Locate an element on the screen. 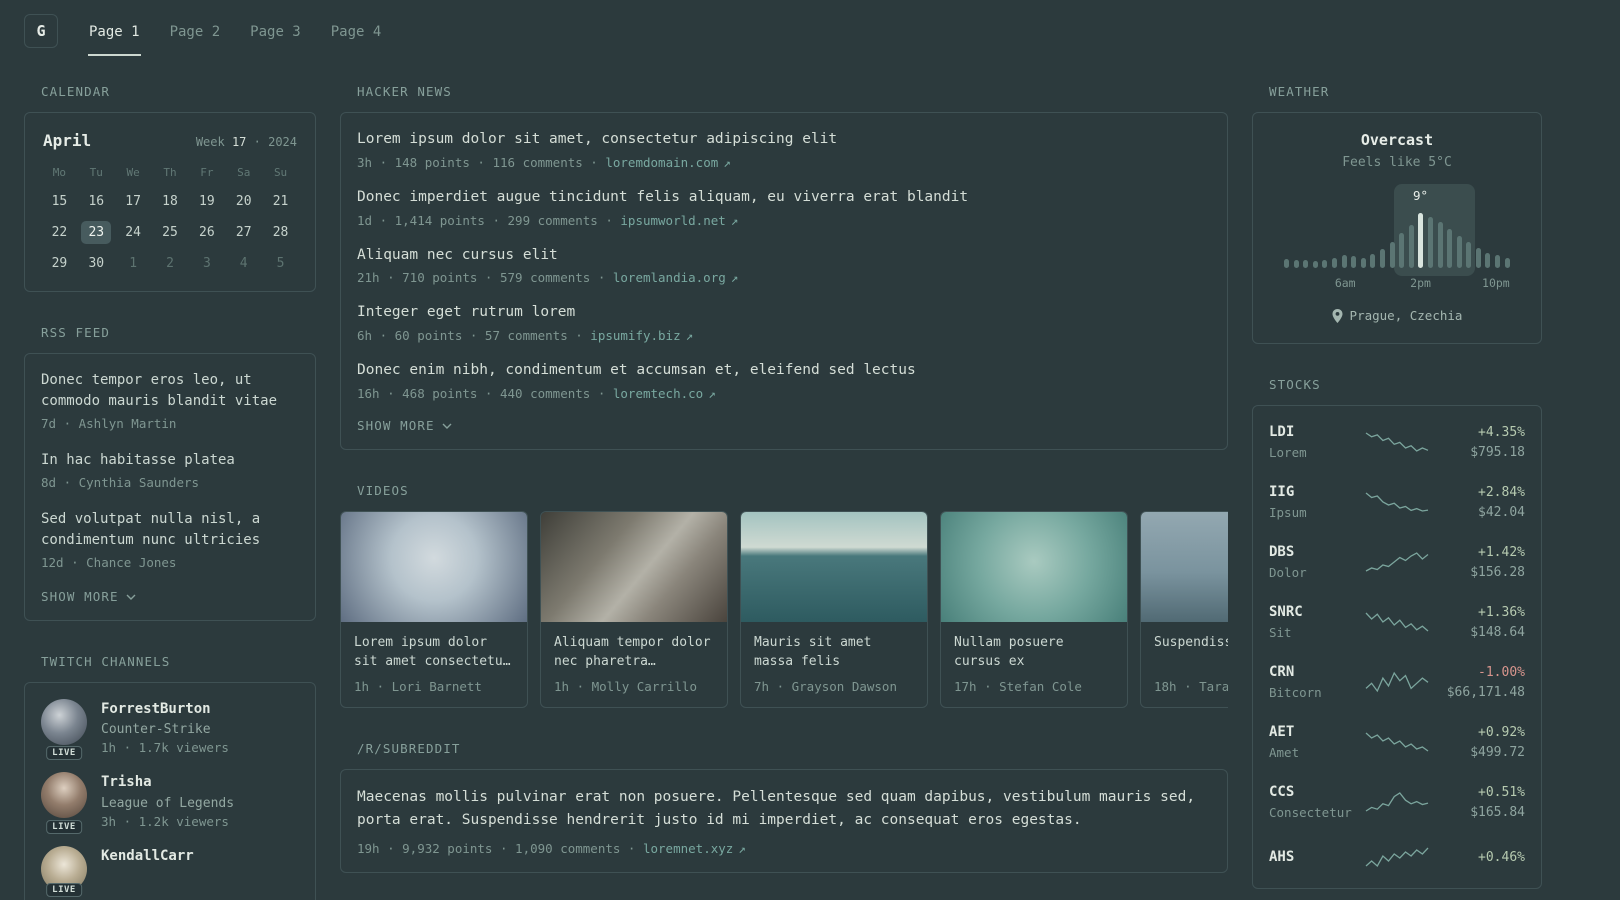  hn-item-domain-link: loremdomain.com is located at coordinates (661, 162).